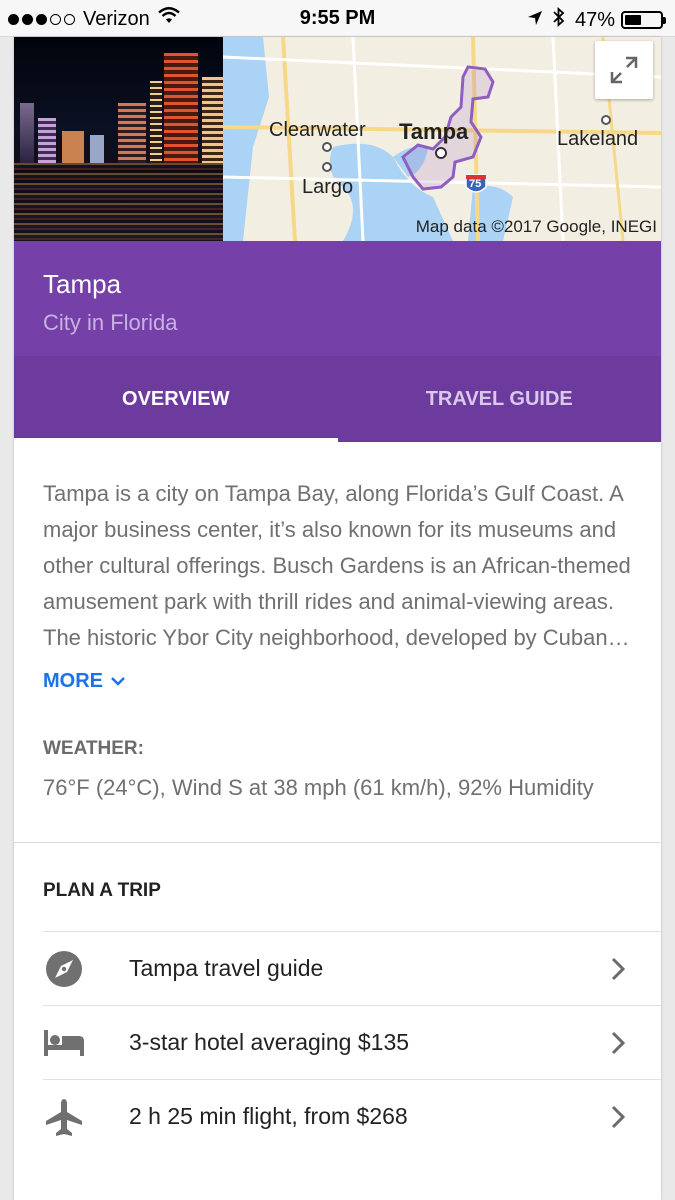 Image resolution: width=675 pixels, height=1200 pixels. What do you see at coordinates (328, 187) in the screenshot?
I see `map-label-largo: Largo` at bounding box center [328, 187].